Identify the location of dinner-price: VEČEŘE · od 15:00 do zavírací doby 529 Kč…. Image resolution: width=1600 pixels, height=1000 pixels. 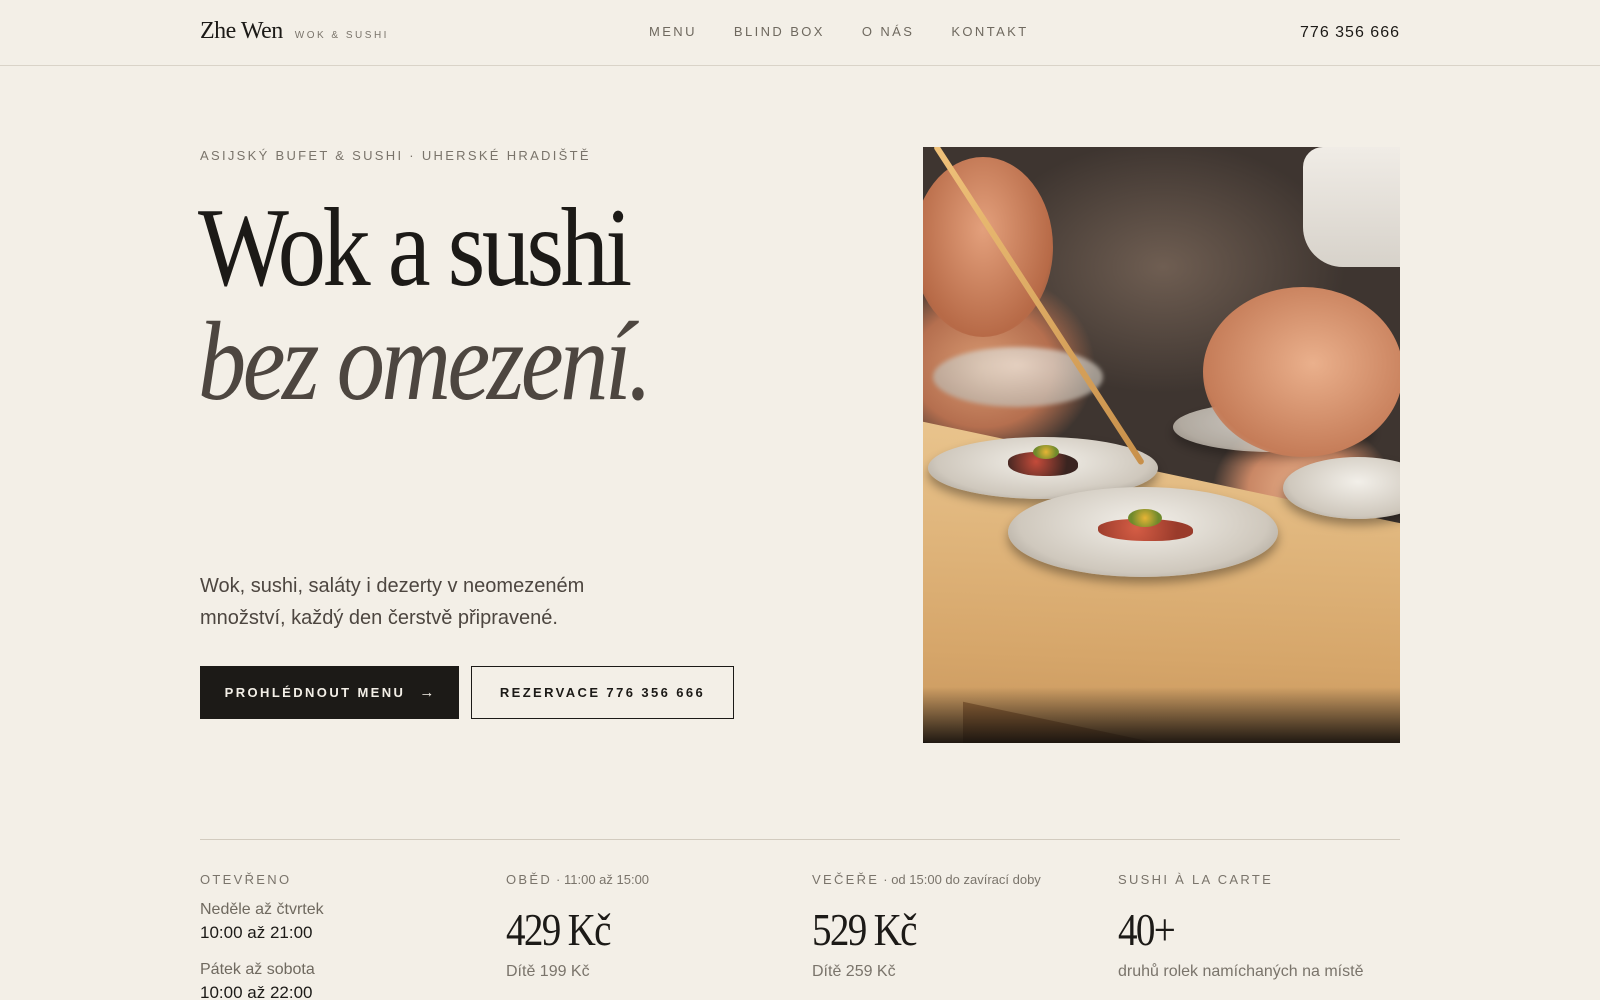
(962, 926).